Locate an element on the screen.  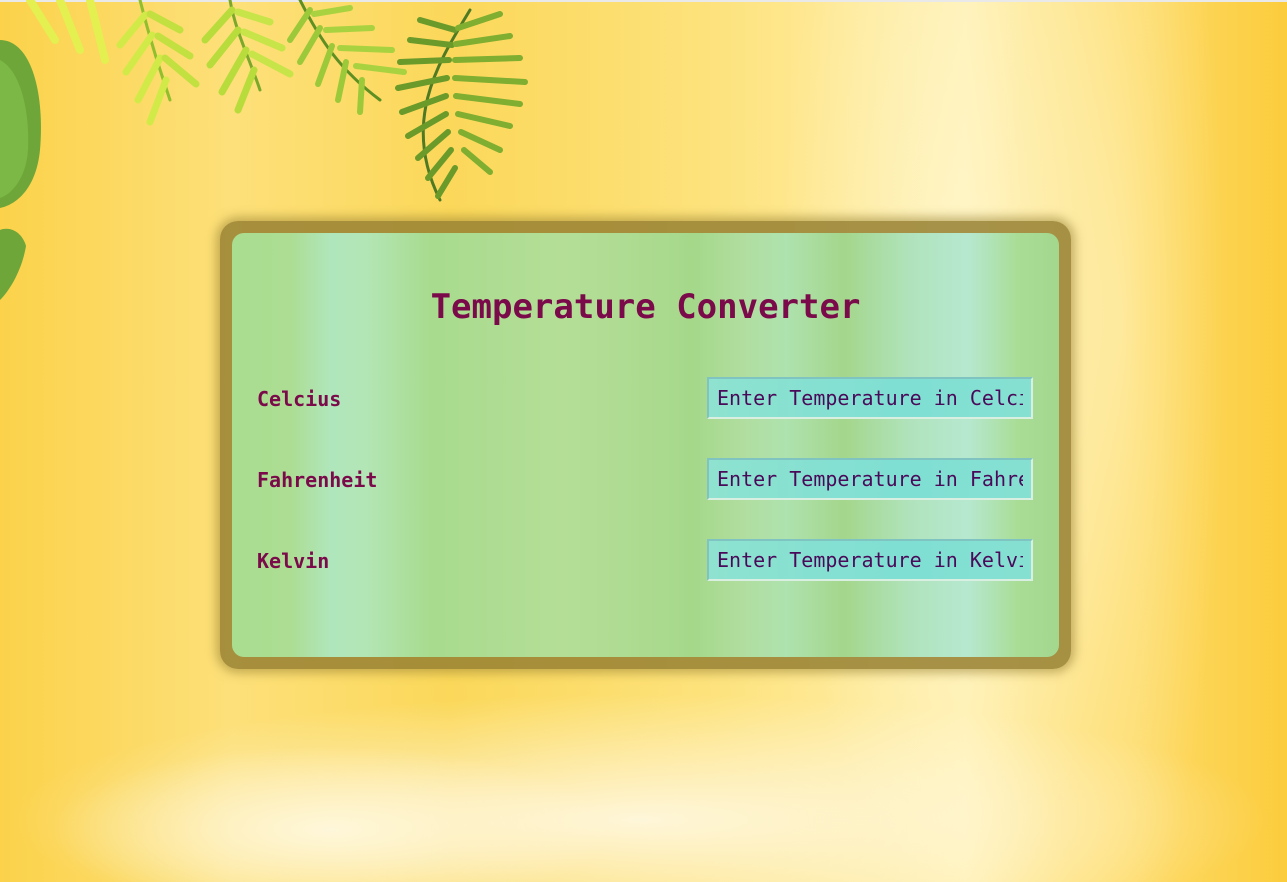
page-title: Temperature Converter is located at coordinates (645, 307).